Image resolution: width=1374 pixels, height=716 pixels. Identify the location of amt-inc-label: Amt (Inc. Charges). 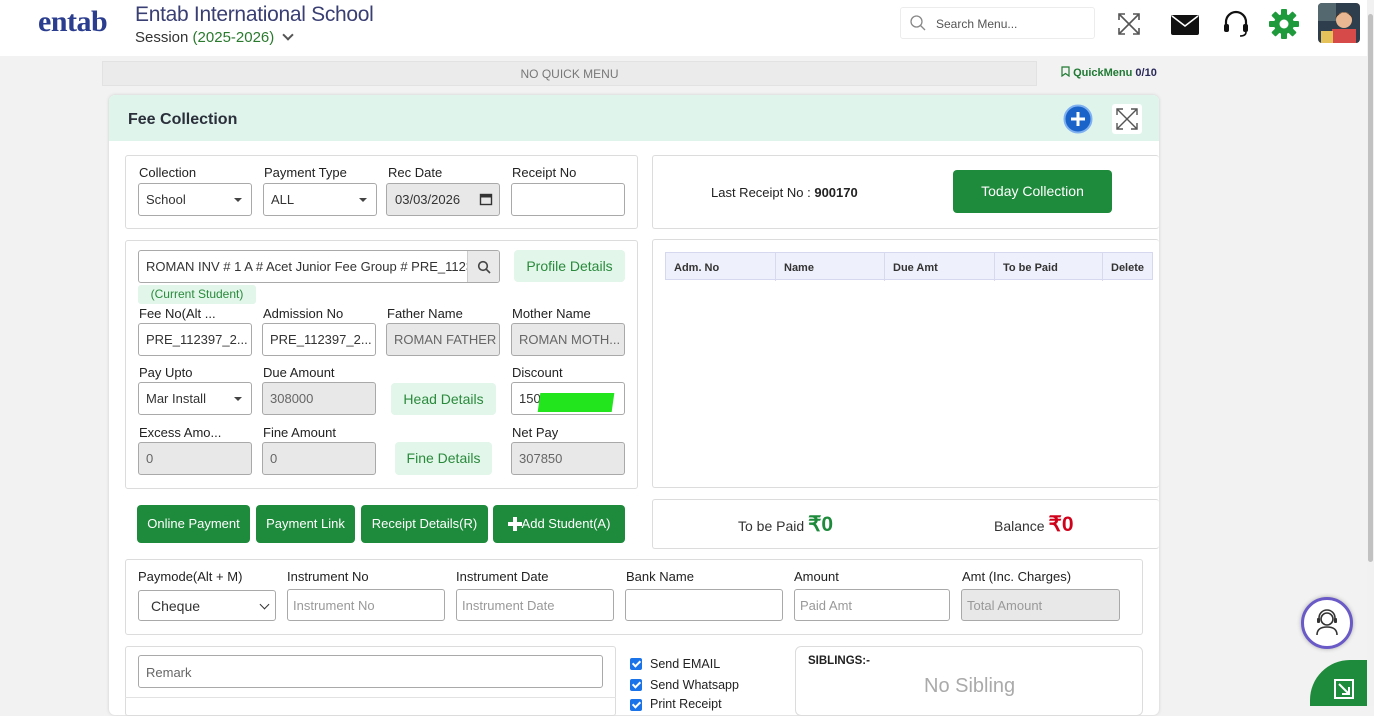
(1017, 576).